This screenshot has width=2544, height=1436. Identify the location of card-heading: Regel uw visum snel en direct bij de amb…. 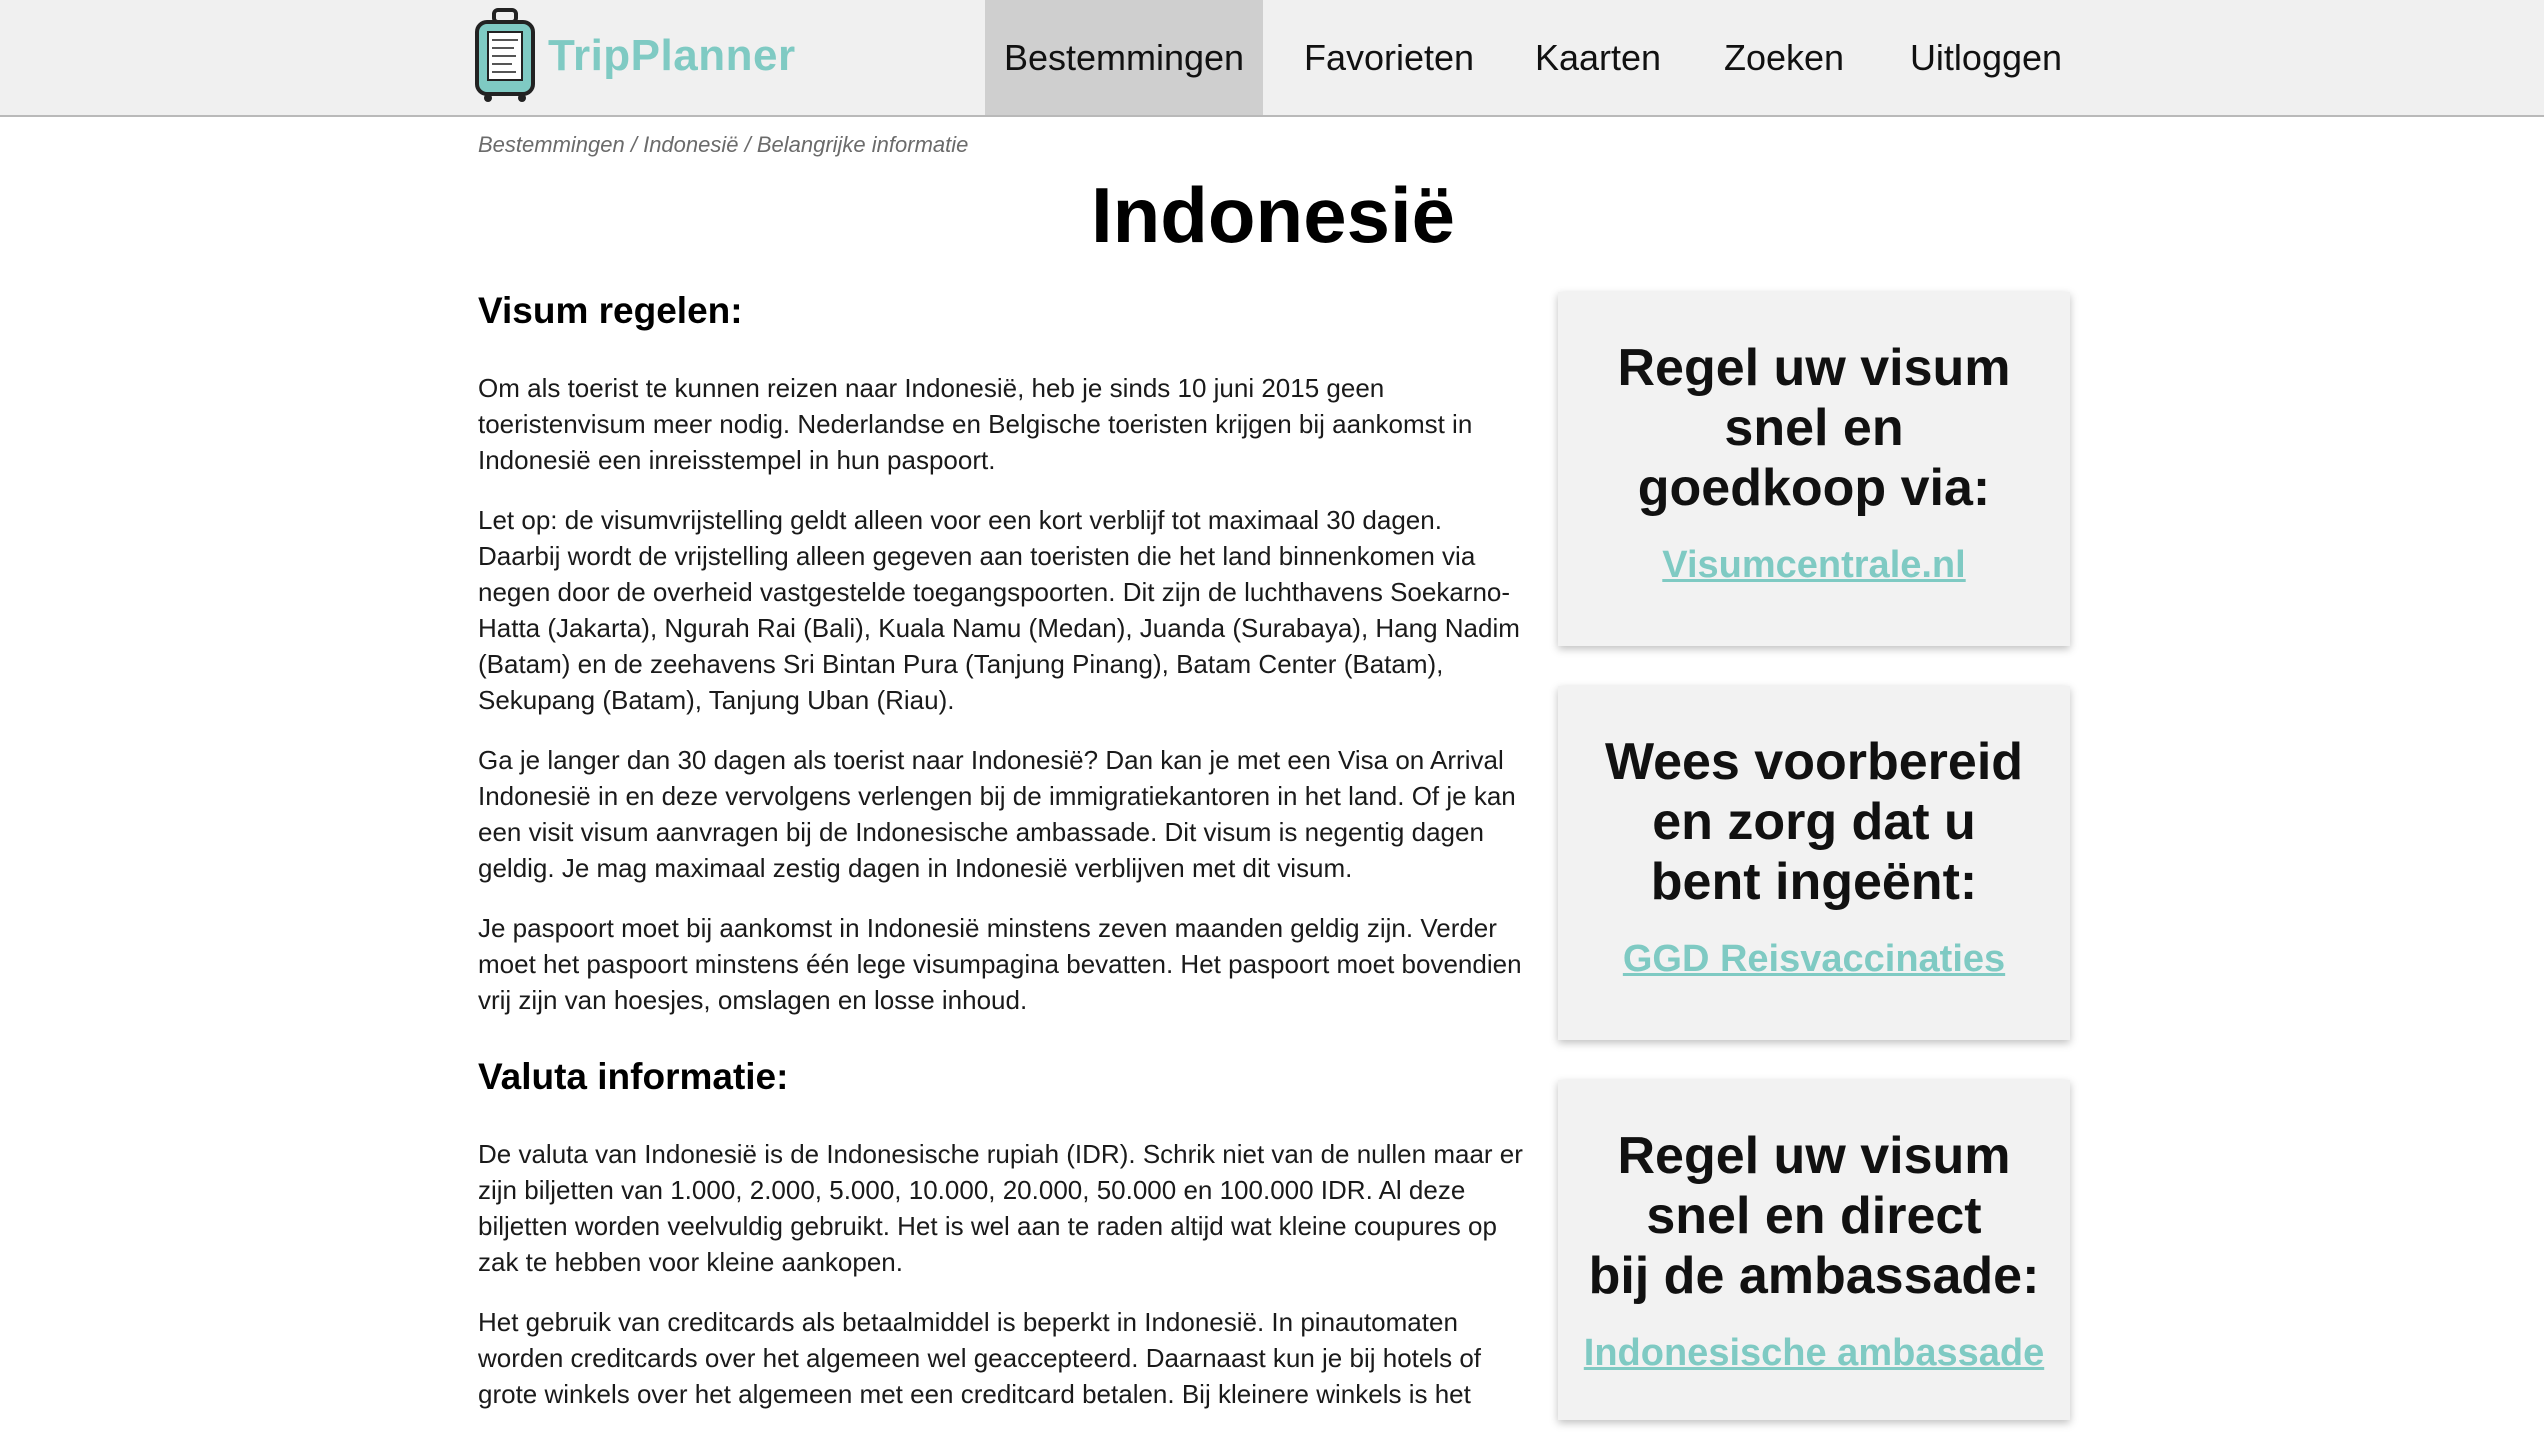
(1814, 1216).